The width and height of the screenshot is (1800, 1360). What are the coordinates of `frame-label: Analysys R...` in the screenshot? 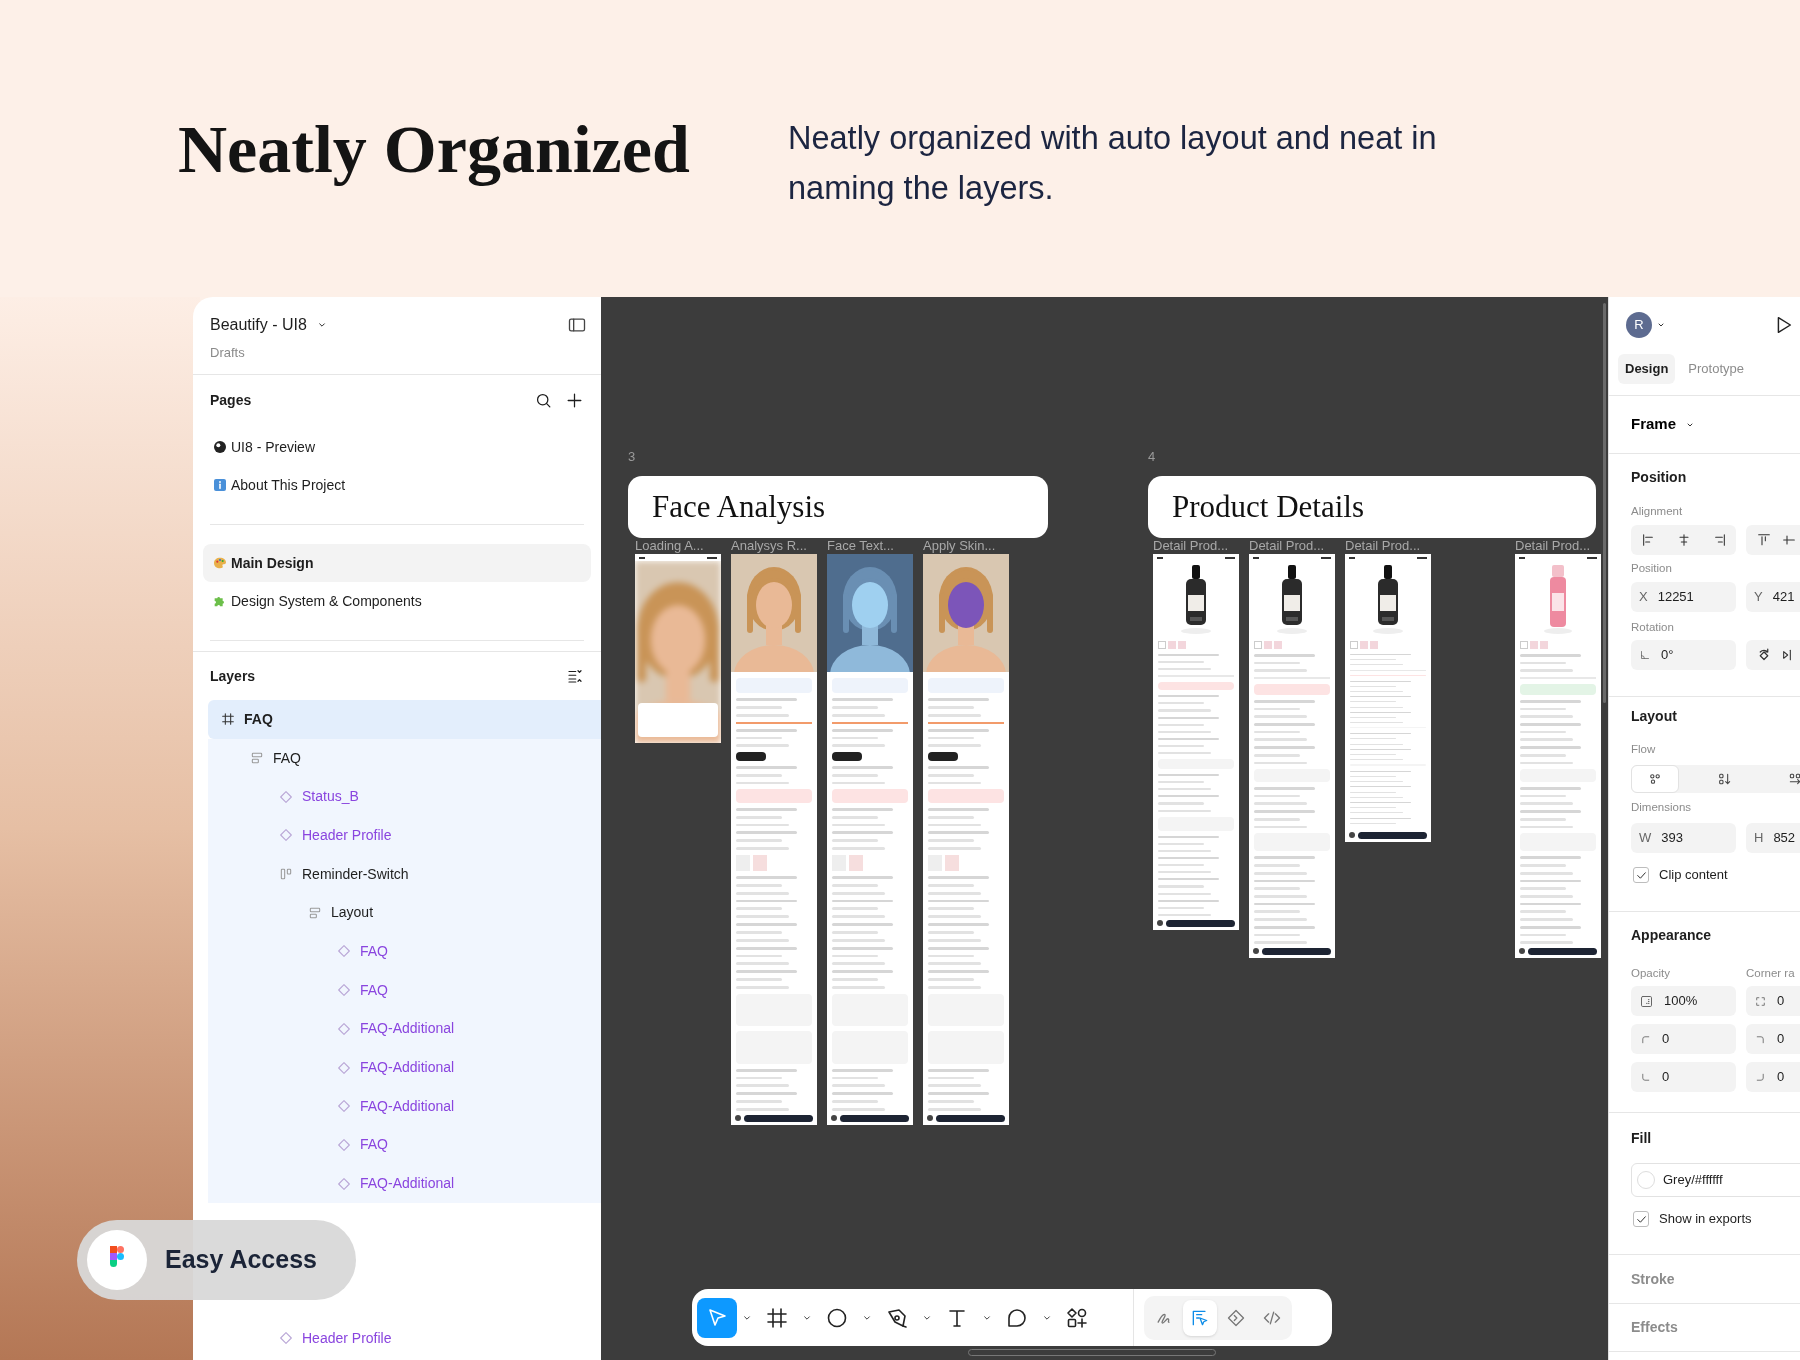 It's located at (769, 546).